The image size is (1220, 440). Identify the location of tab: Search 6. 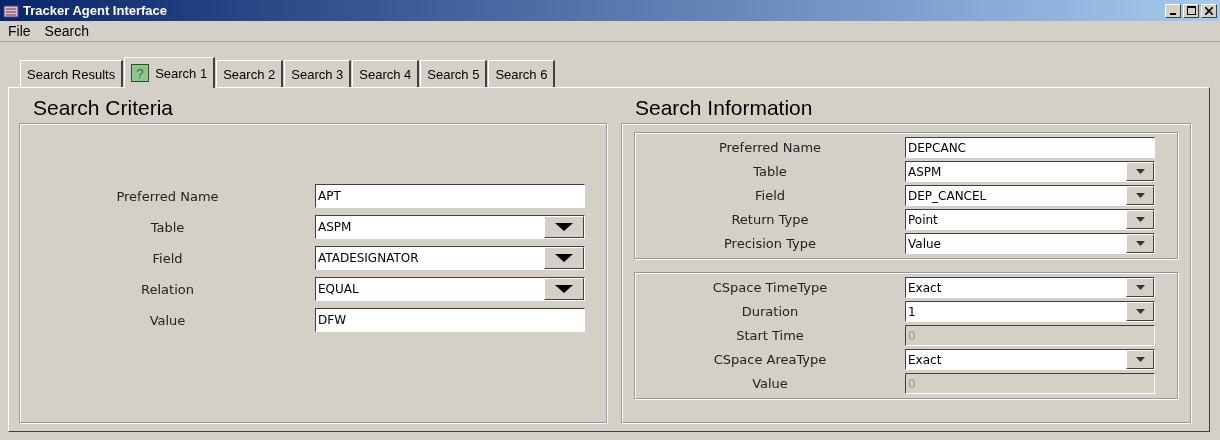
(522, 73).